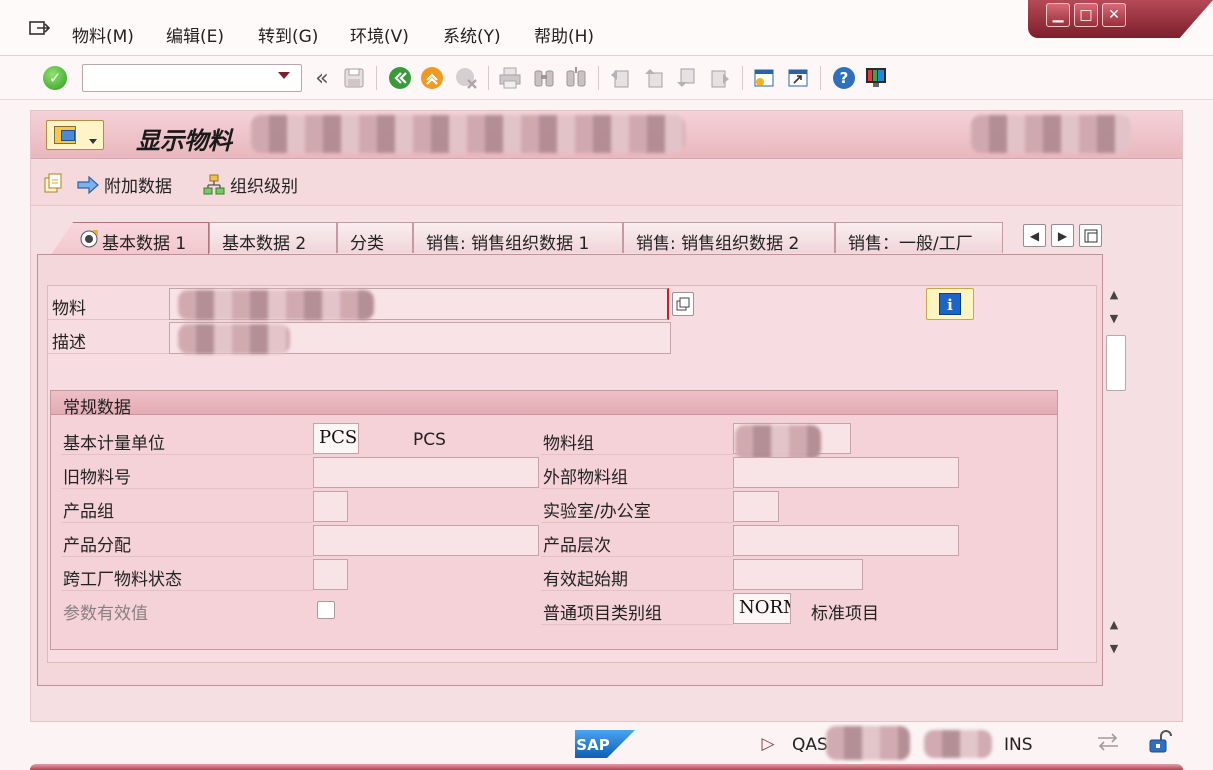  Describe the element at coordinates (683, 304) in the screenshot. I see `copy-material-button` at that location.